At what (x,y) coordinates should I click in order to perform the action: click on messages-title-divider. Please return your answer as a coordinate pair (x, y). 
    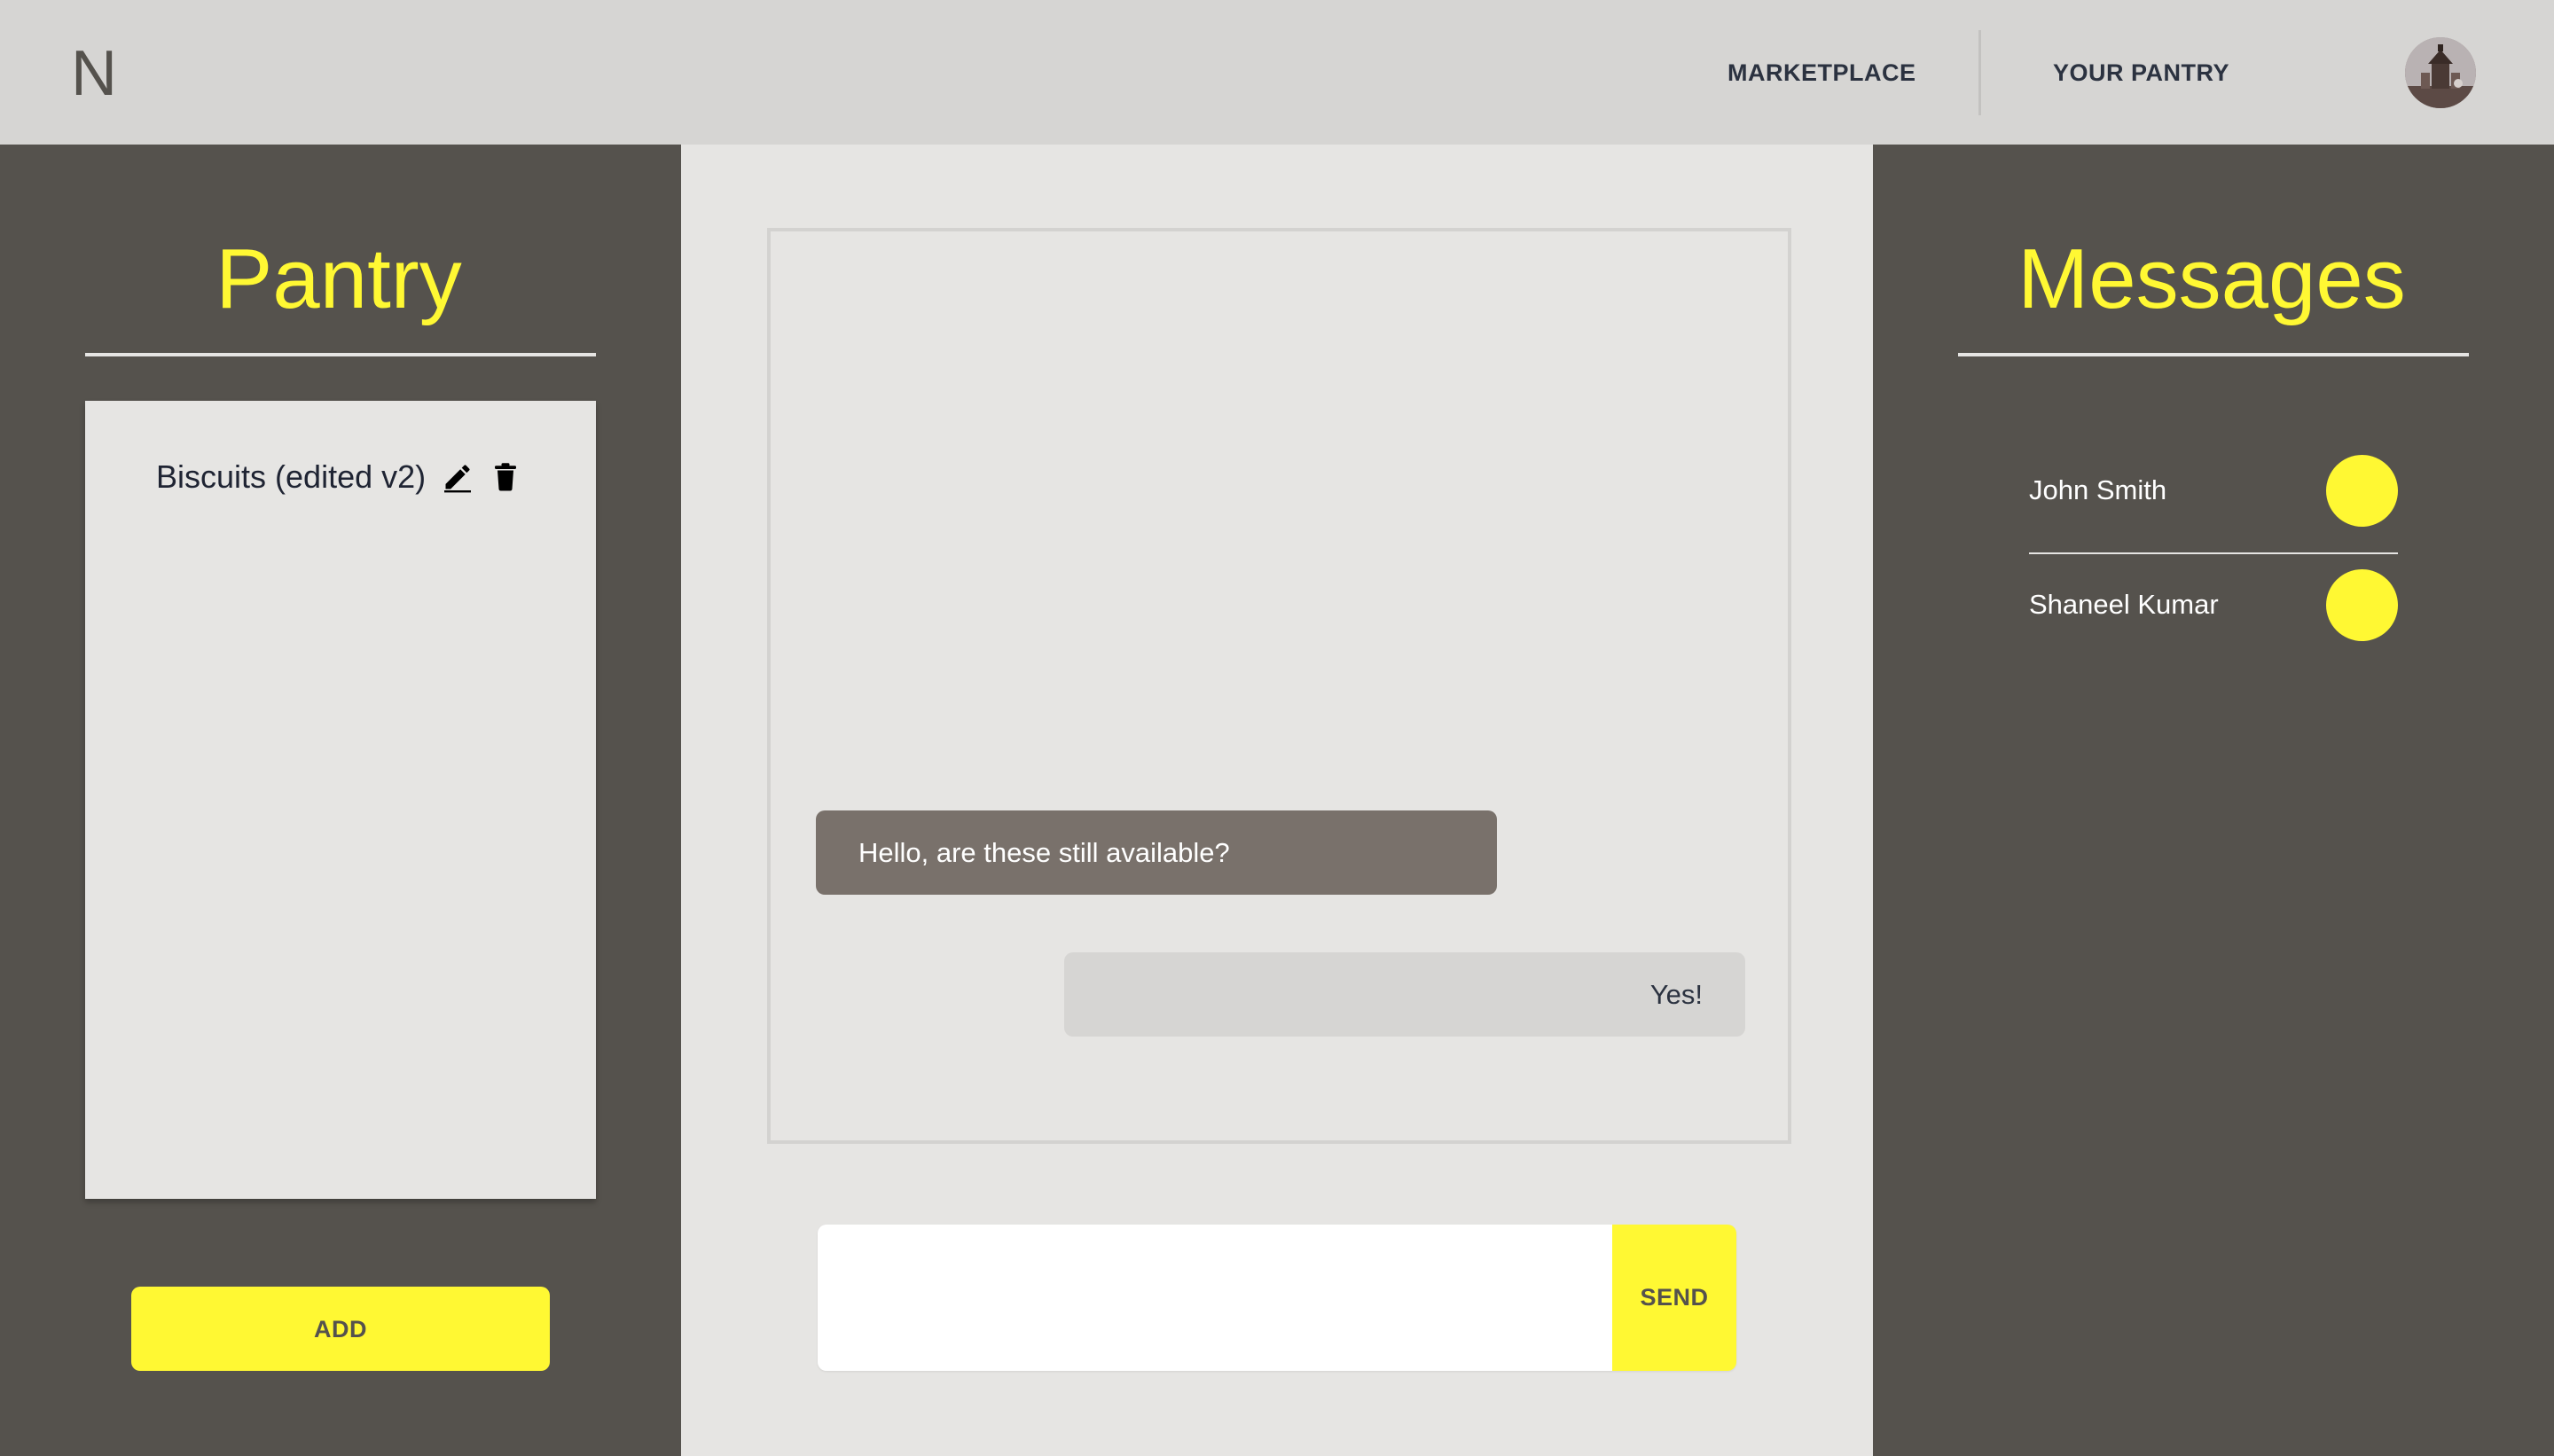
    Looking at the image, I should click on (2213, 354).